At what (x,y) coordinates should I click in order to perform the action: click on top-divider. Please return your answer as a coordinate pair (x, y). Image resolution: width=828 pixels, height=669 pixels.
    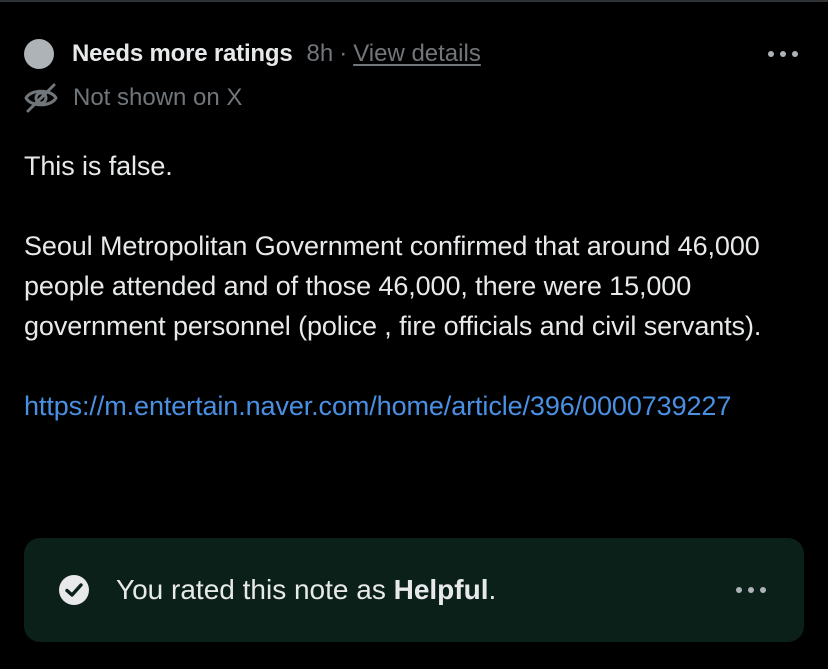
    Looking at the image, I should click on (414, 1).